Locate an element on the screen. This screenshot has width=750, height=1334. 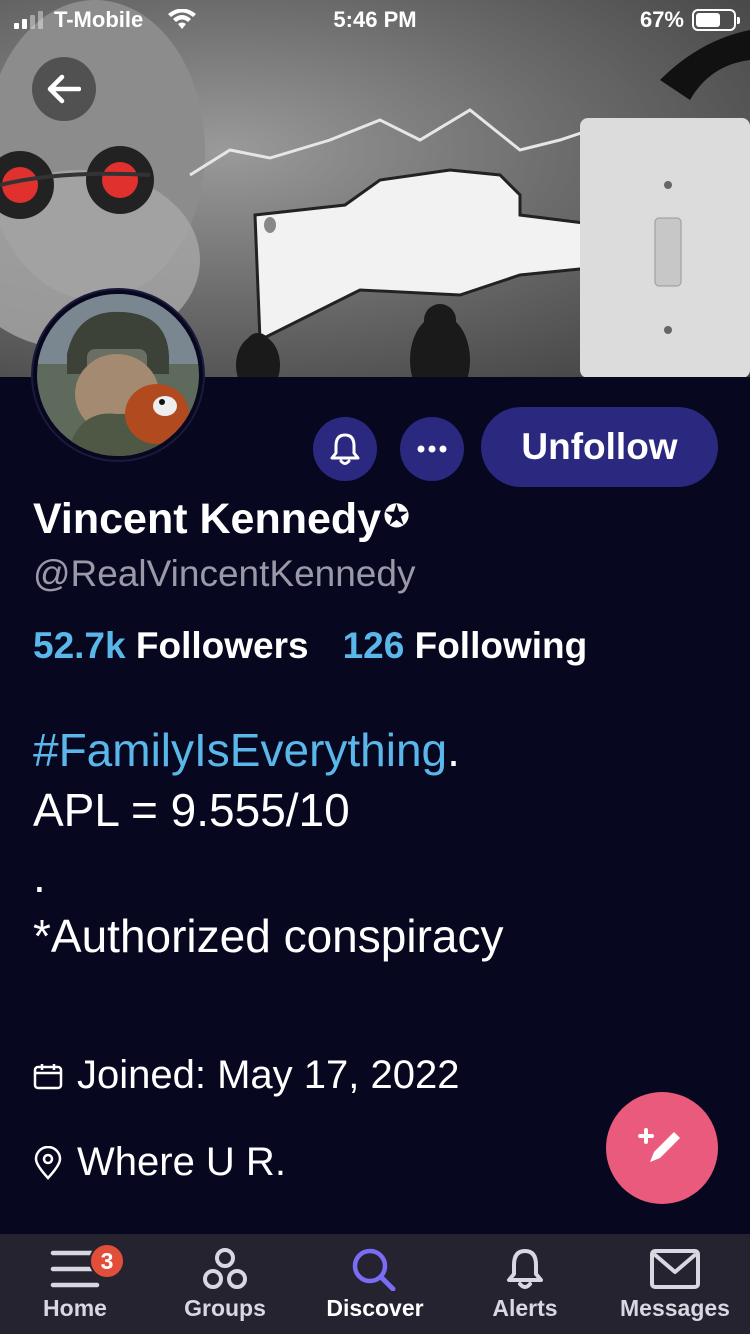
display-name: Vincent Kennedy✪ is located at coordinates (221, 519).